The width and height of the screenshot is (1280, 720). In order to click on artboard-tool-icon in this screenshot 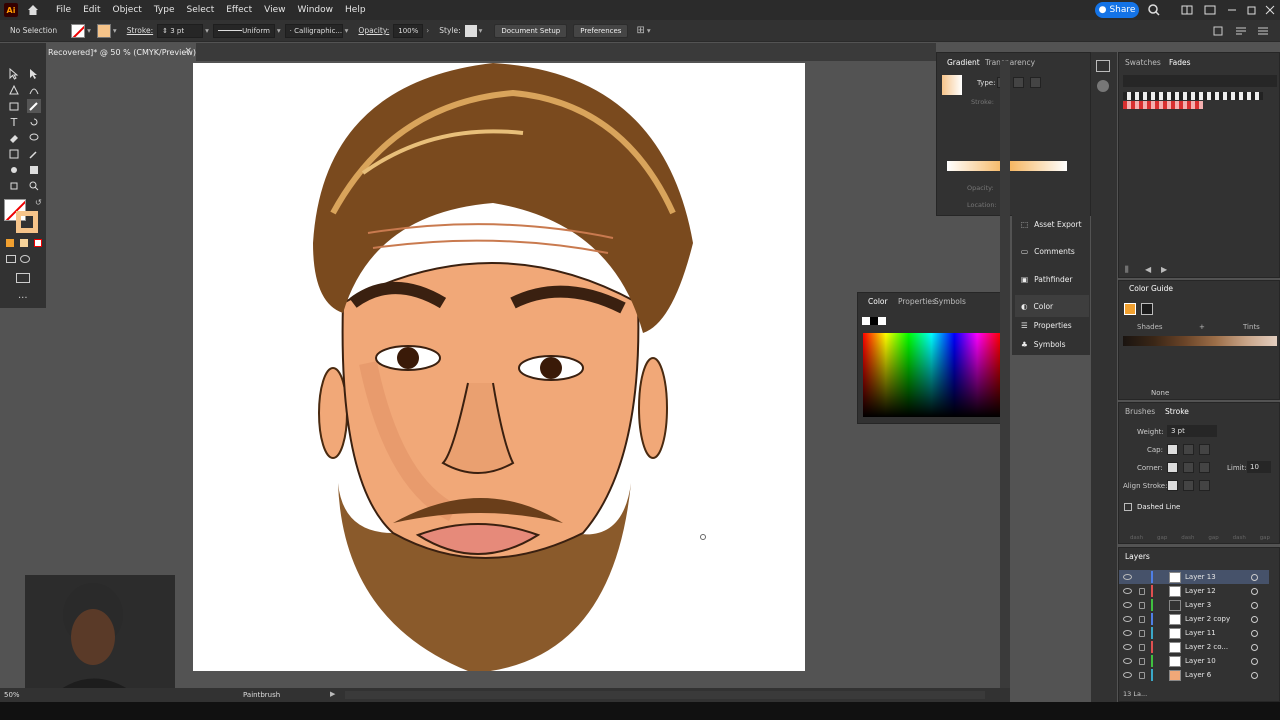, I will do `click(14, 186)`.